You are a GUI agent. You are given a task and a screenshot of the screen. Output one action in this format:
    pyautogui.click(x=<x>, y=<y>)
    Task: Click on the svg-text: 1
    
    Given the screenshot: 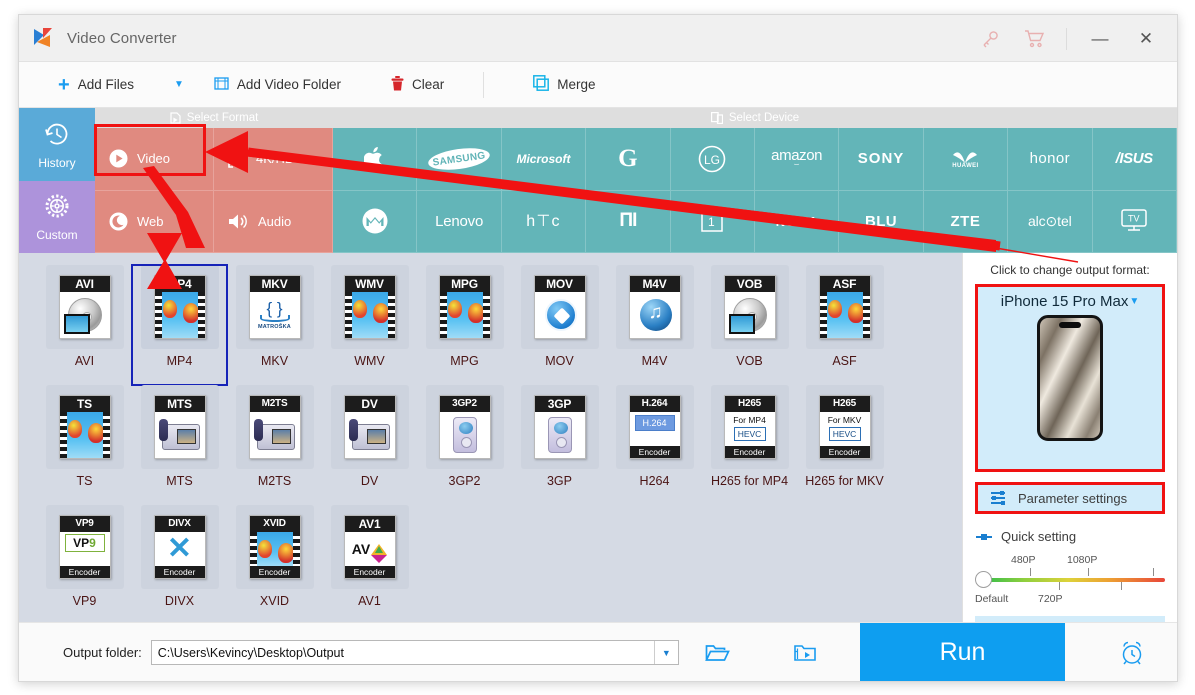 What is the action you would take?
    pyautogui.click(x=711, y=222)
    